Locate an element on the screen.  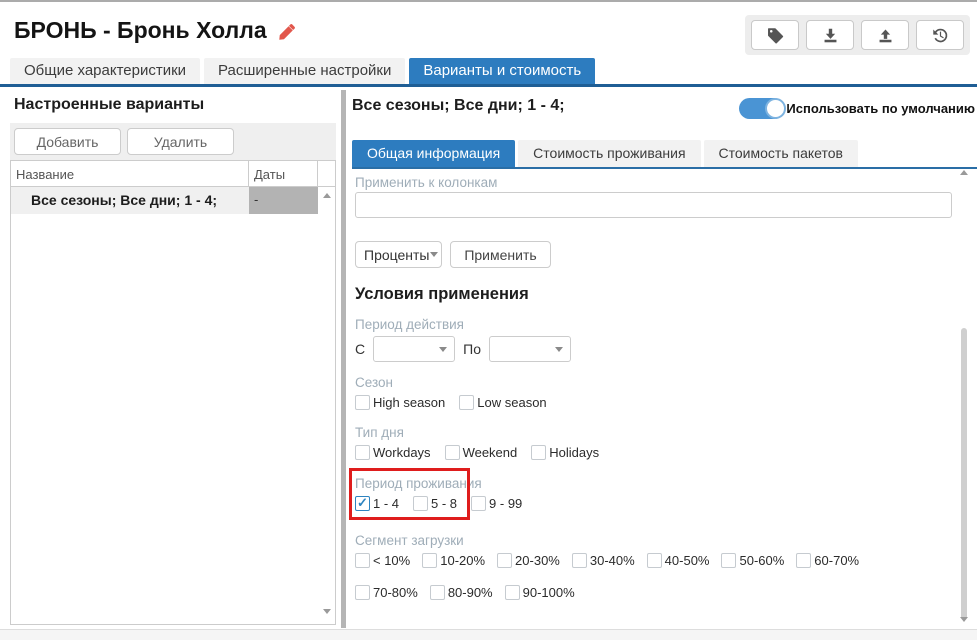
day-type-label: Тип дня is located at coordinates (379, 432).